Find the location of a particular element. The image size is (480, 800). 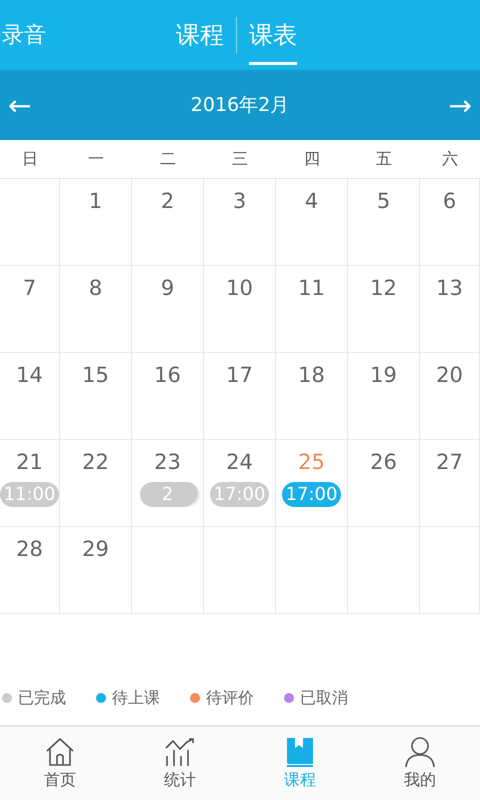

weekday-label: 五 is located at coordinates (384, 159).